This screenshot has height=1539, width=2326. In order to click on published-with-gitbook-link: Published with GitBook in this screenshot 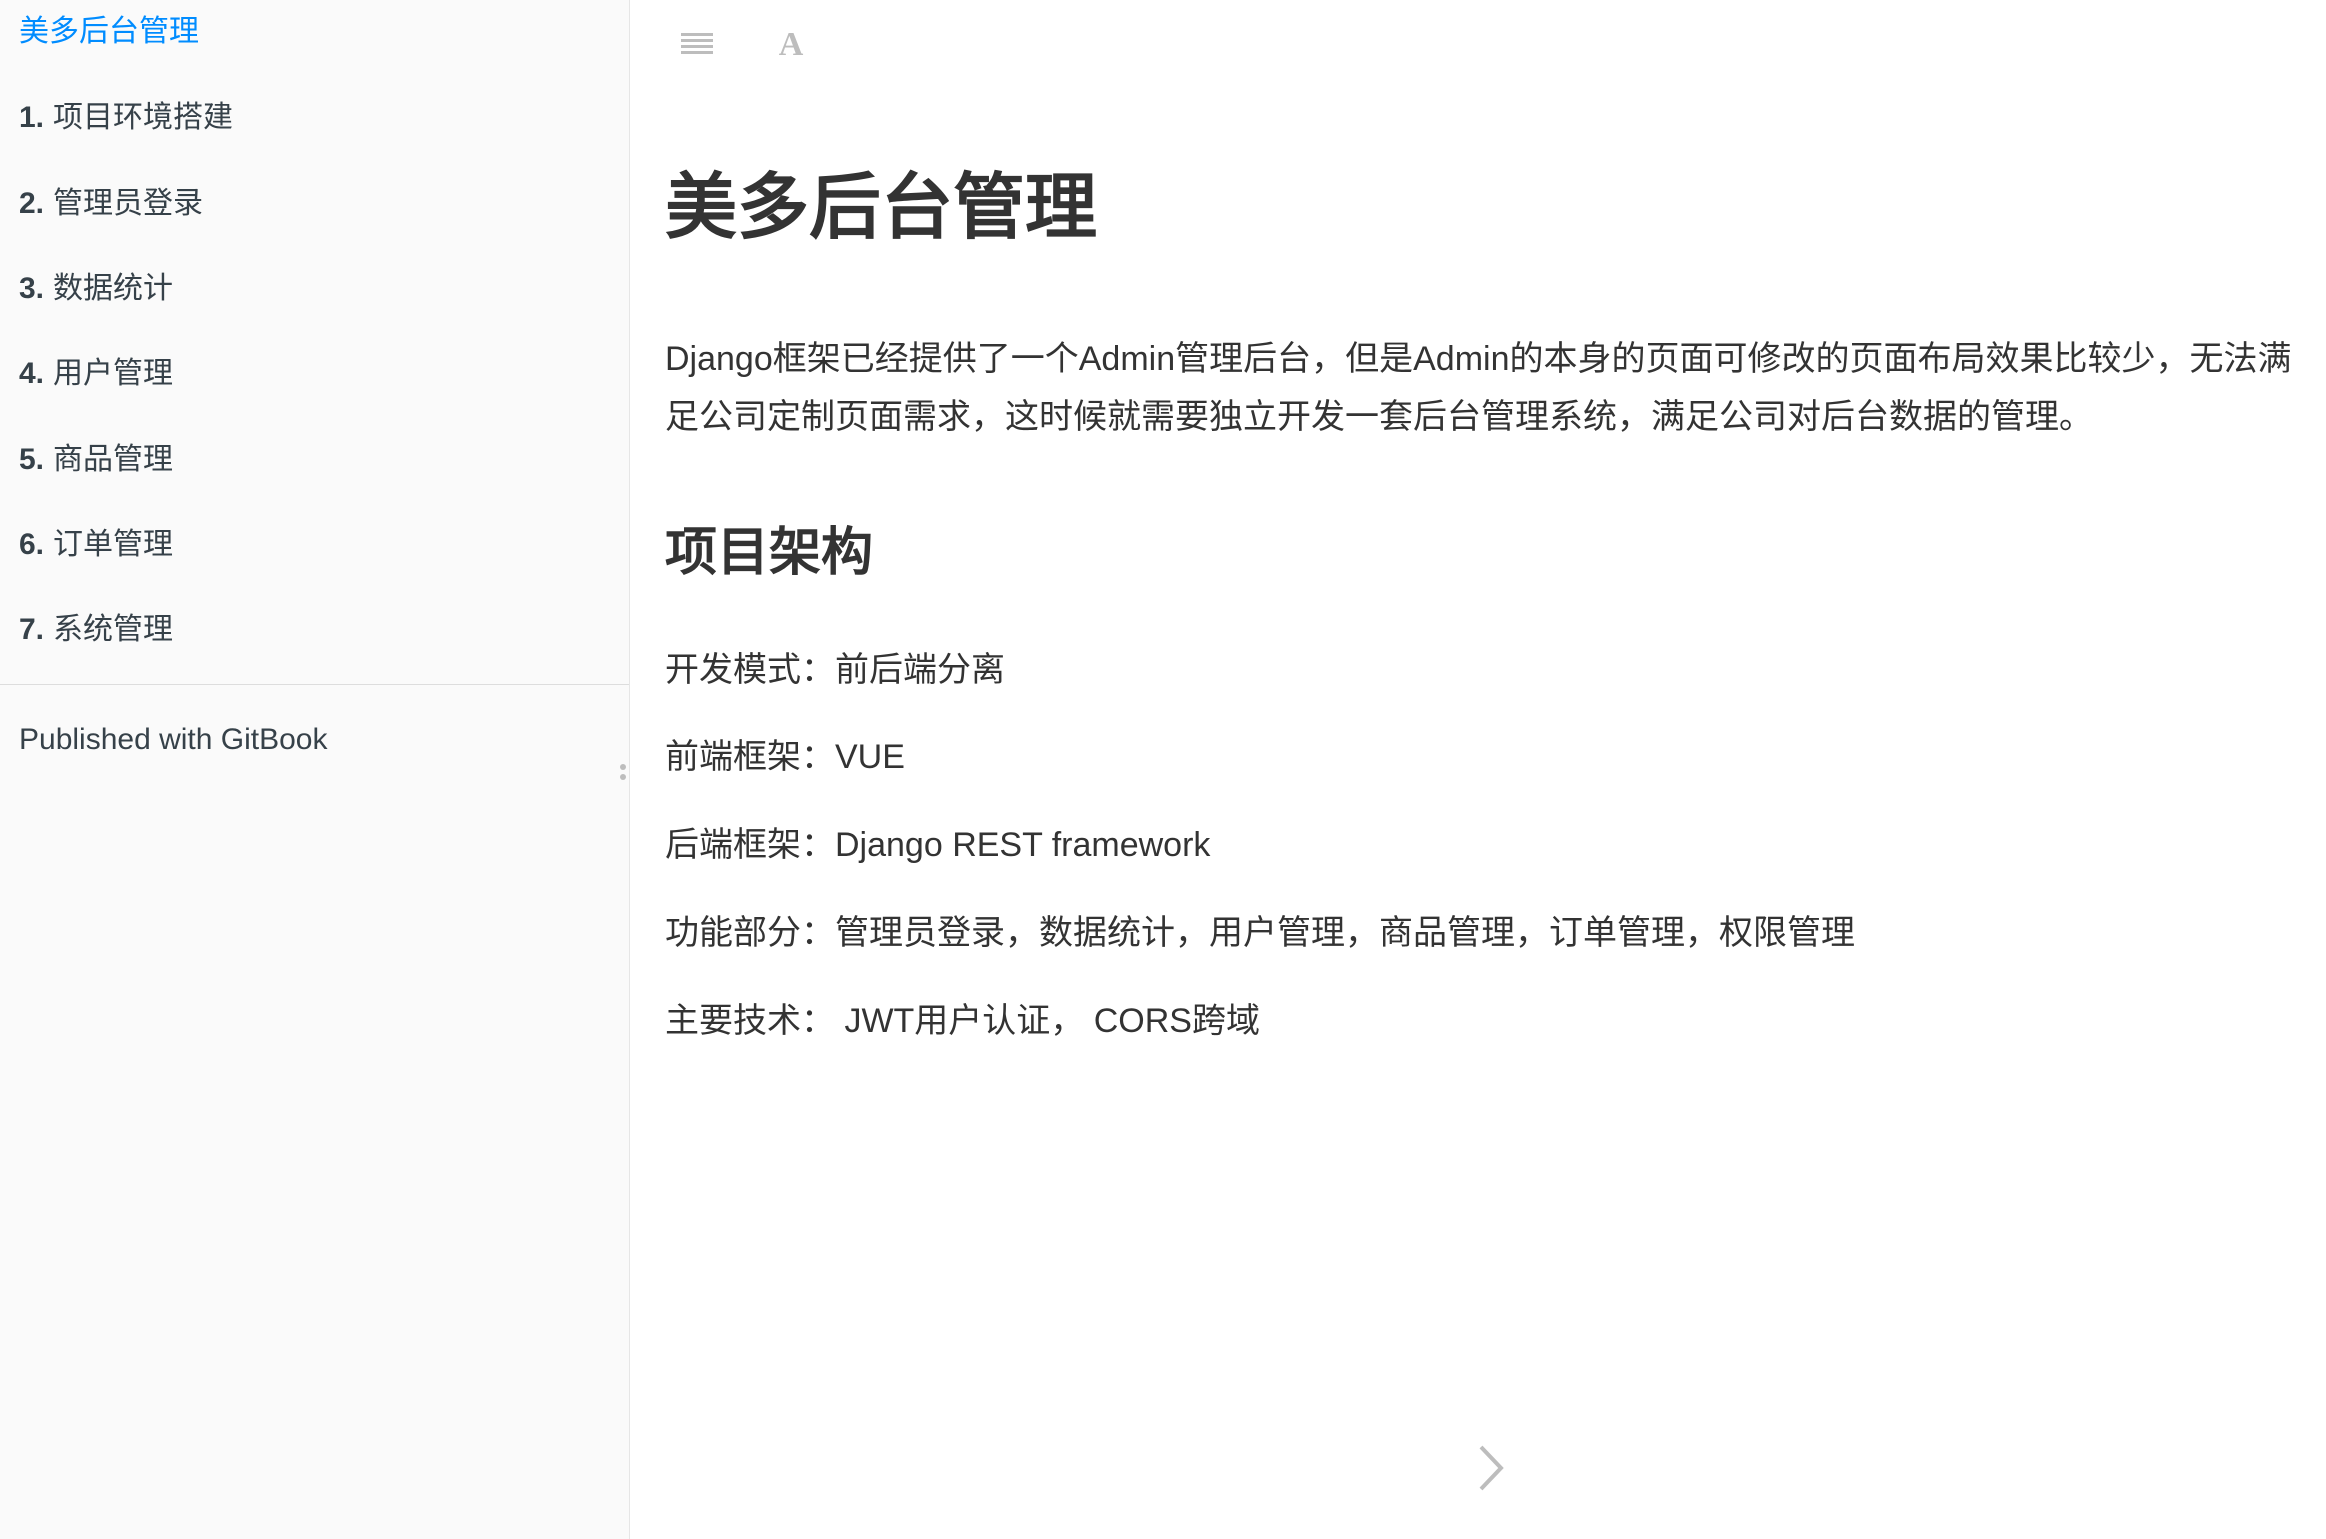, I will do `click(173, 740)`.